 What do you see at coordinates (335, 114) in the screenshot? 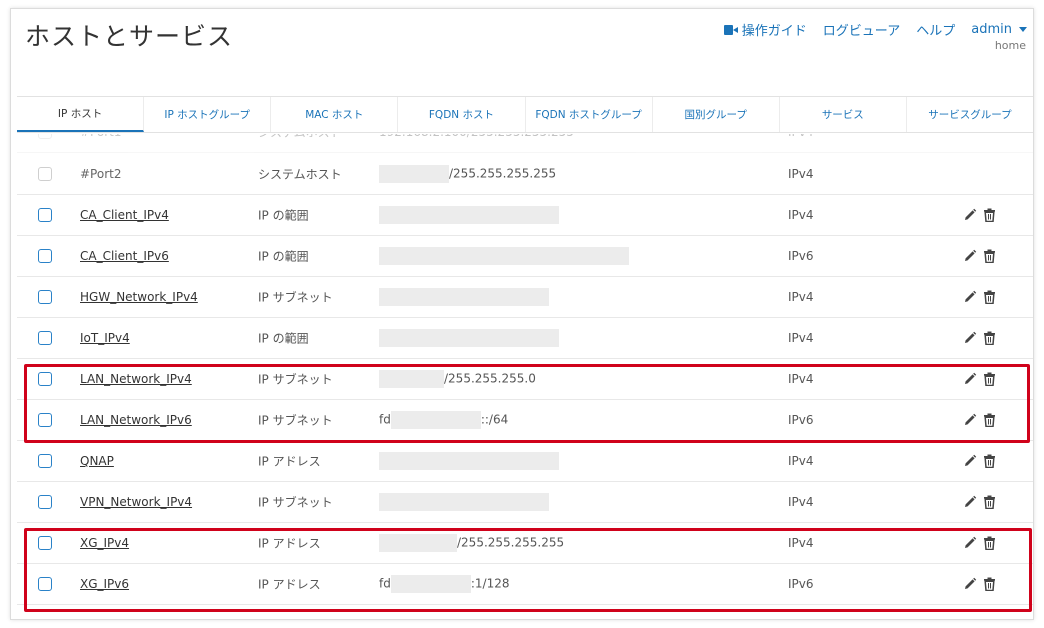
I see `tab-2: MAC ホスト` at bounding box center [335, 114].